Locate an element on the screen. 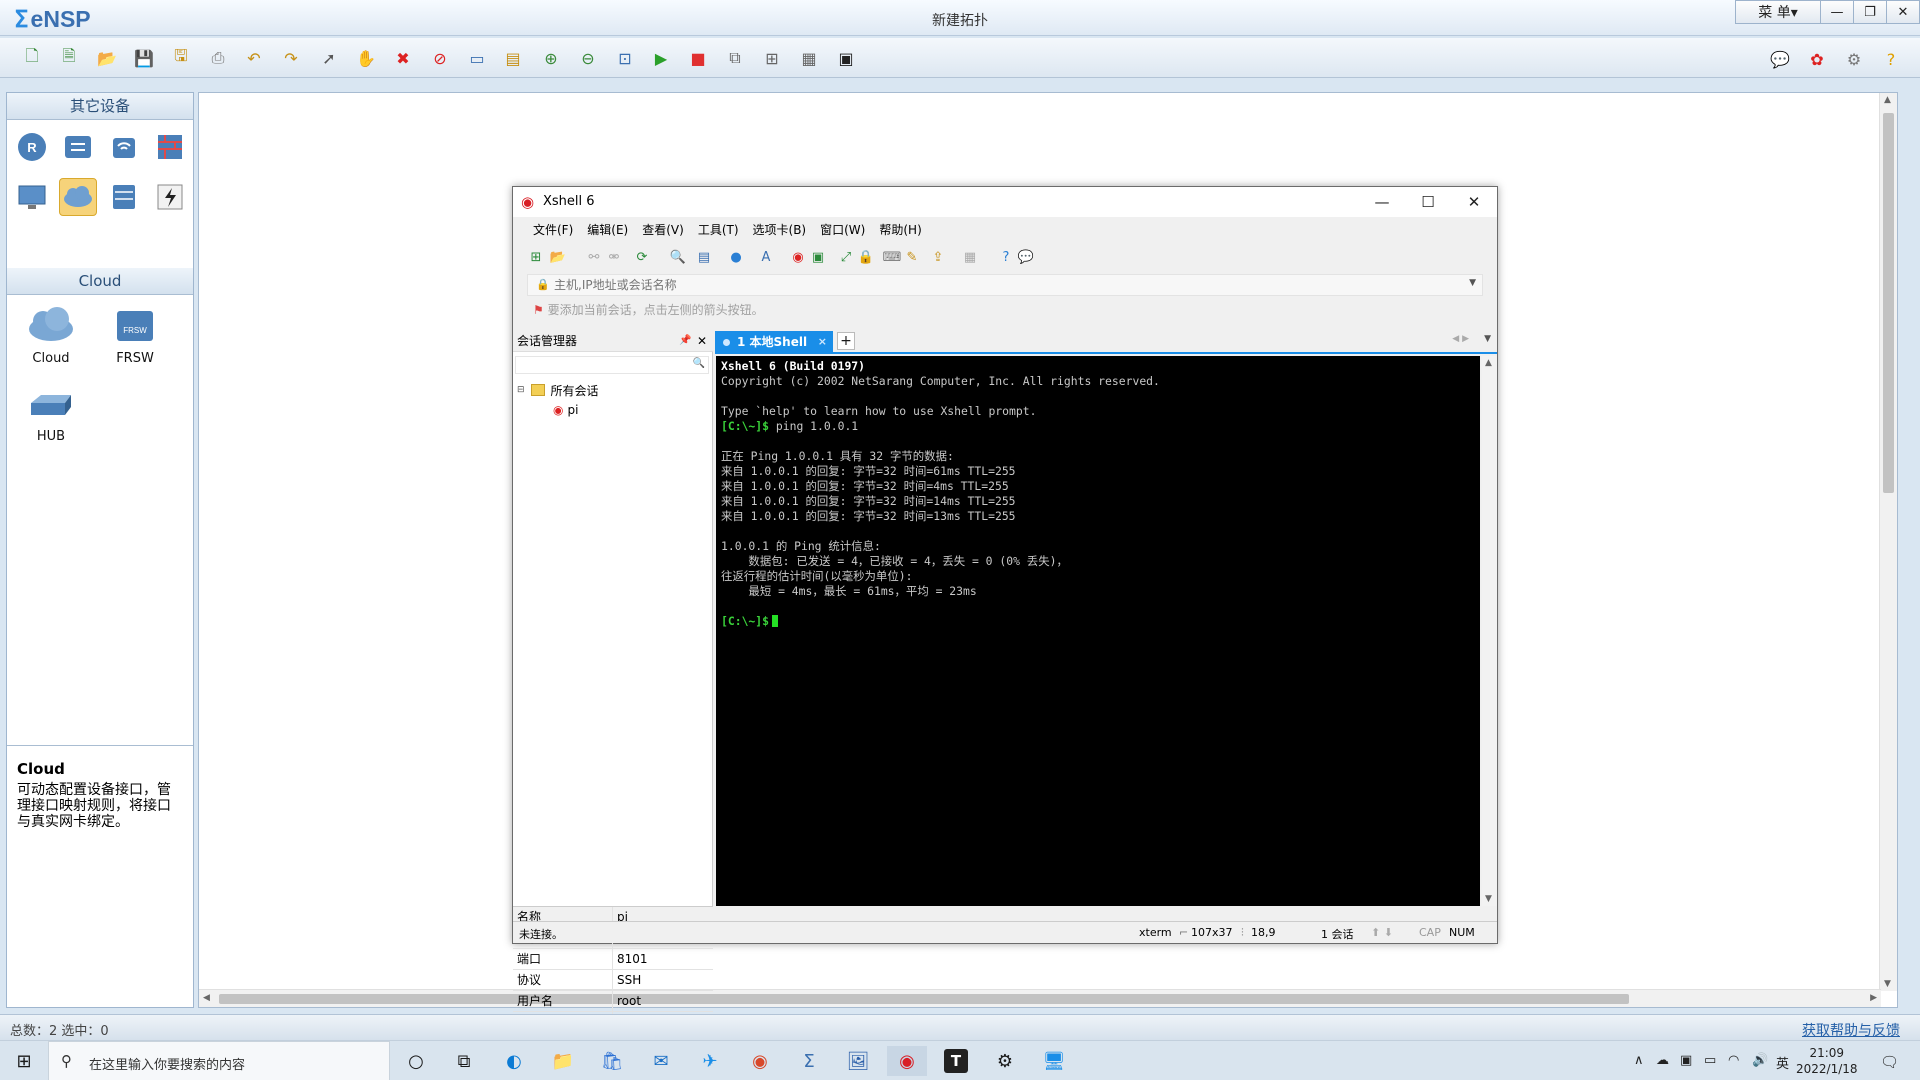 This screenshot has height=1080, width=1920. photos-icon: 🖼 is located at coordinates (858, 1061).